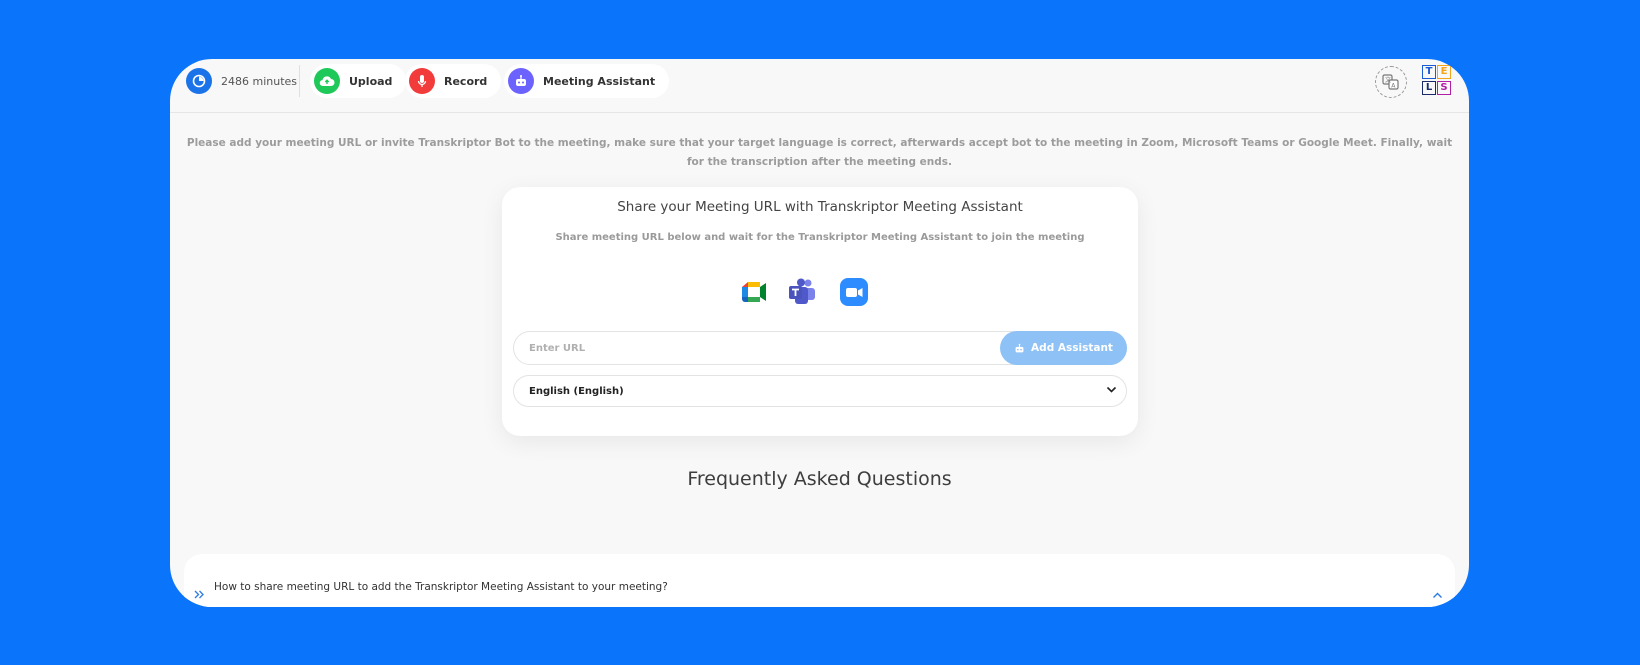 This screenshot has width=1640, height=665. What do you see at coordinates (1072, 348) in the screenshot?
I see `add-assistant-label: Add Assistant` at bounding box center [1072, 348].